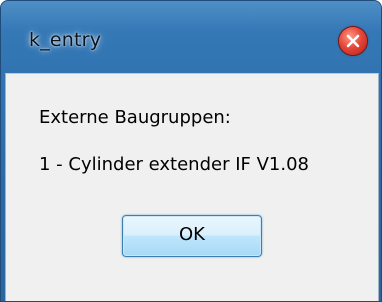 The height and width of the screenshot is (302, 382). Describe the element at coordinates (135, 117) in the screenshot. I see `message-heading: Externe Baugruppen:` at that location.